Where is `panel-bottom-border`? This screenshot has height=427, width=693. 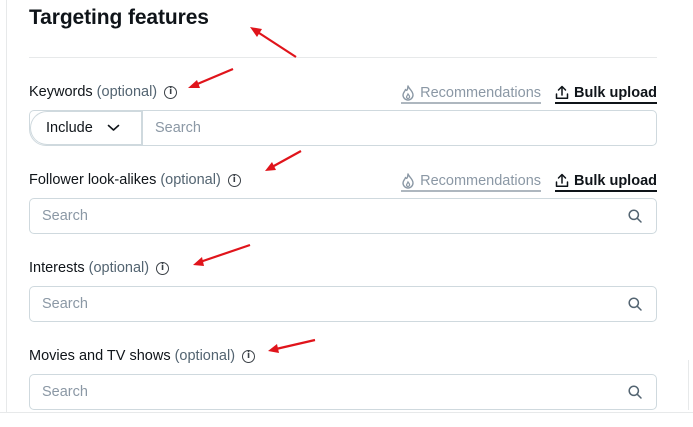
panel-bottom-border is located at coordinates (346, 412).